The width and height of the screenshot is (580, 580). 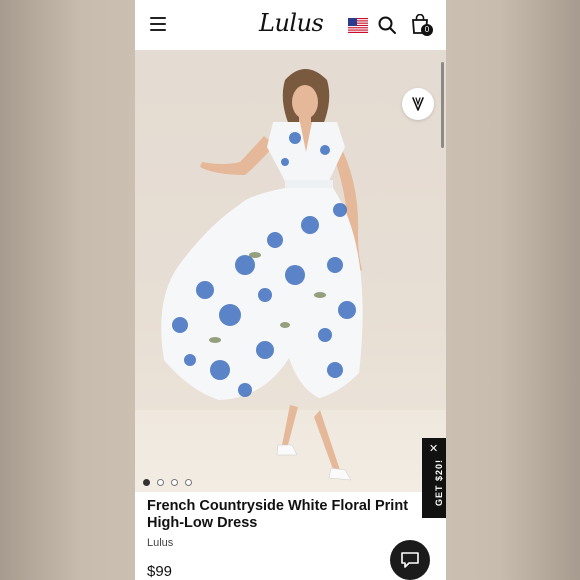 What do you see at coordinates (358, 25) in the screenshot?
I see `us-flag-icon` at bounding box center [358, 25].